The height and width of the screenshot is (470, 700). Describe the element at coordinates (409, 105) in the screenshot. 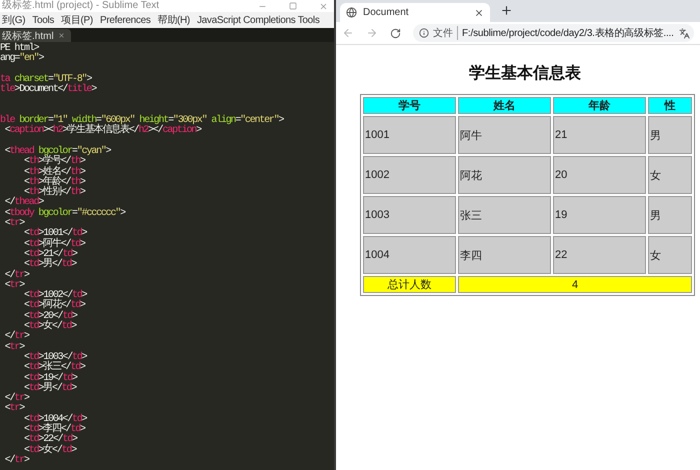

I see `header-cell: 学号` at that location.